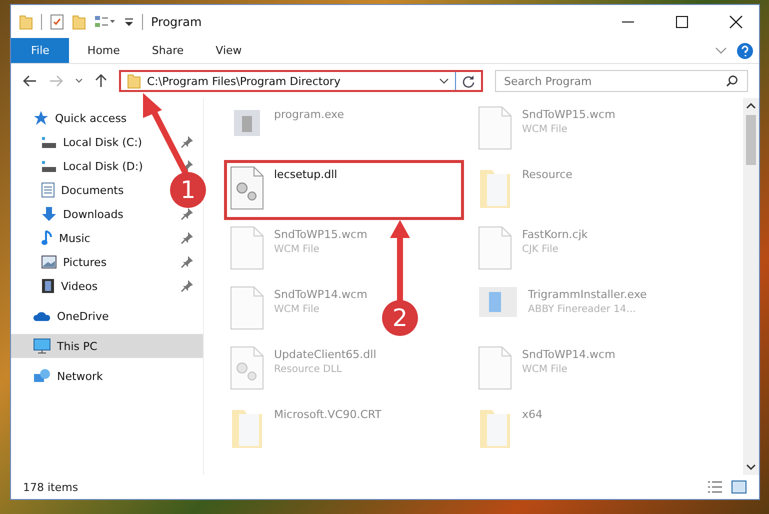 This screenshot has width=769, height=514. Describe the element at coordinates (287, 123) in the screenshot. I see `file-item: program.exe` at that location.